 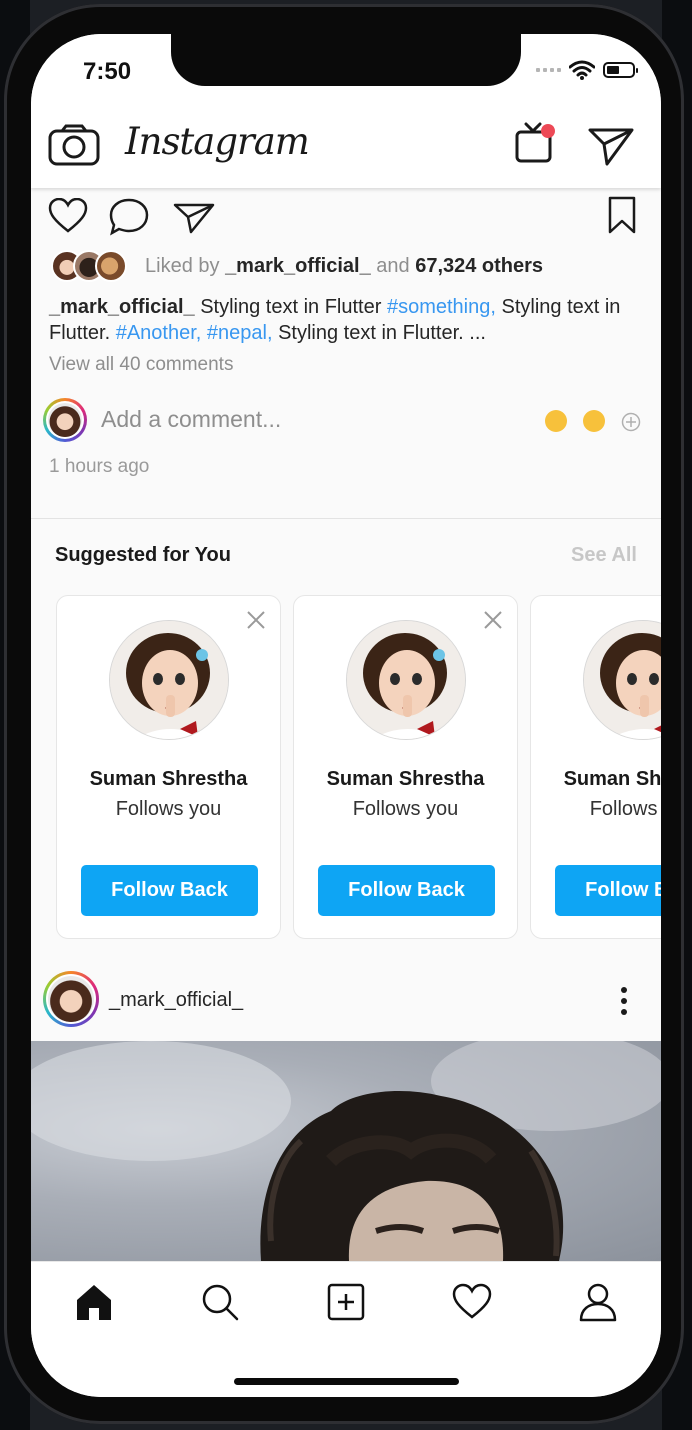 What do you see at coordinates (143, 555) in the screenshot?
I see `suggested-title: Suggested for You` at bounding box center [143, 555].